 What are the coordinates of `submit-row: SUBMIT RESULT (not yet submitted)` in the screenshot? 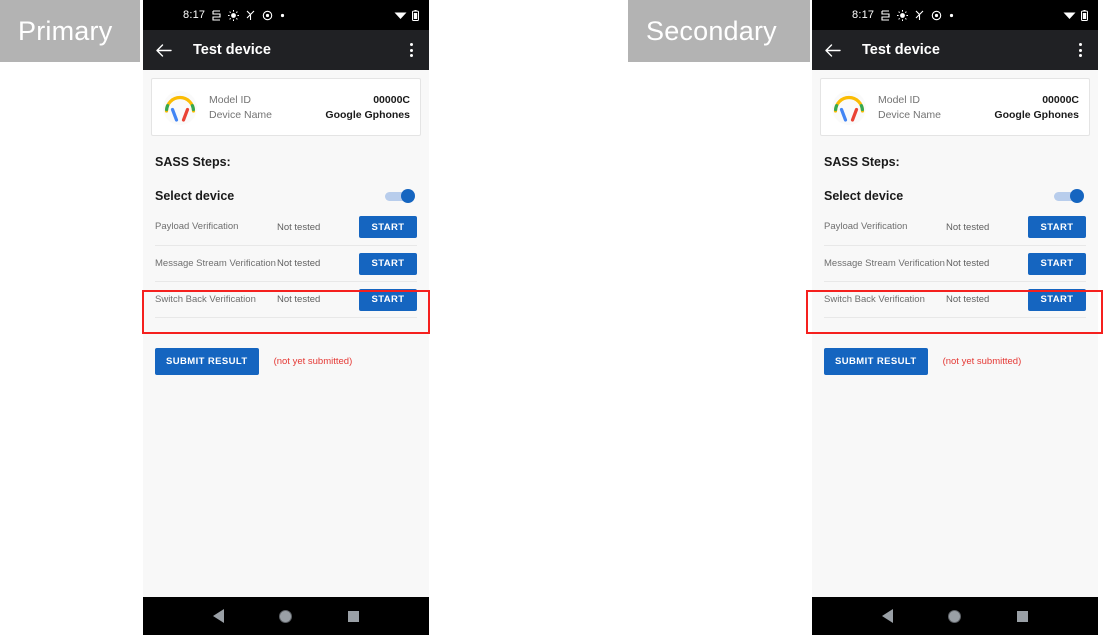 It's located at (286, 361).